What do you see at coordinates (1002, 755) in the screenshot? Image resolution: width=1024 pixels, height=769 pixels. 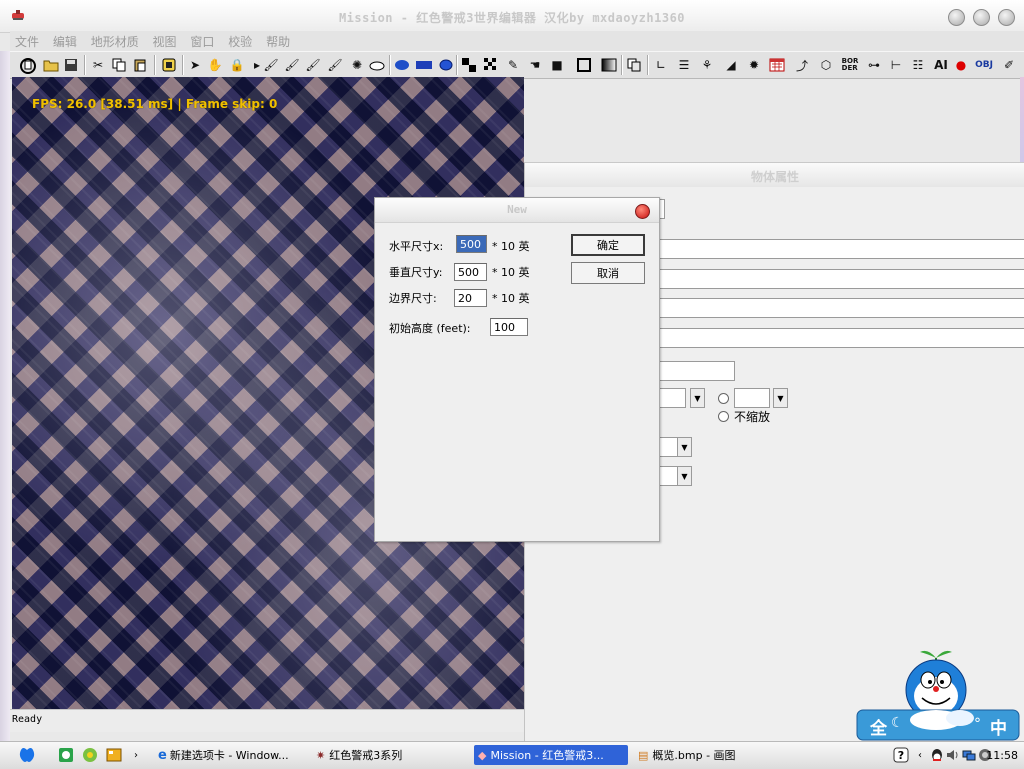 I see `clock: 11:58` at bounding box center [1002, 755].